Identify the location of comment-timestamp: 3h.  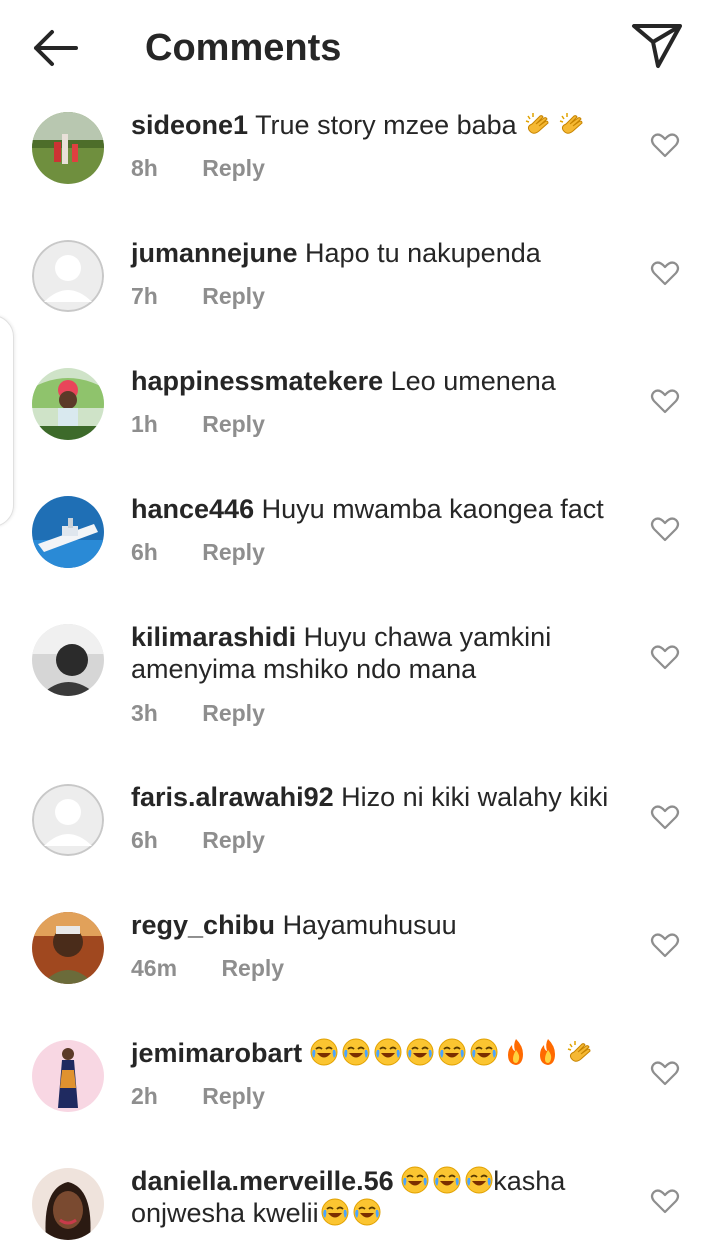
(144, 713).